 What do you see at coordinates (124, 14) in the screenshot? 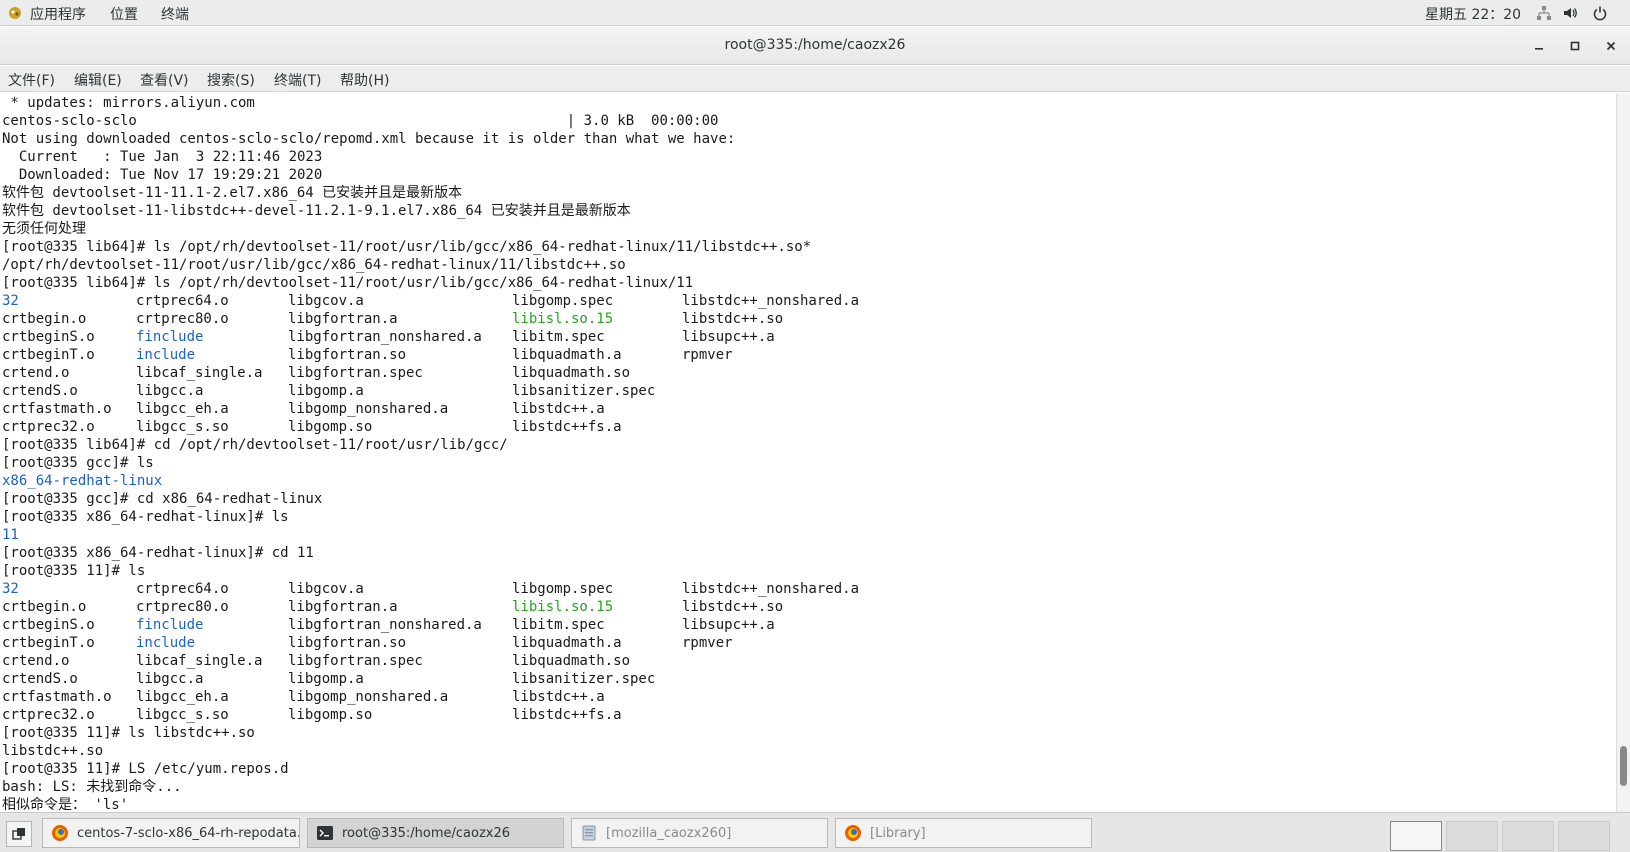
I see `places-menu: 位置` at bounding box center [124, 14].